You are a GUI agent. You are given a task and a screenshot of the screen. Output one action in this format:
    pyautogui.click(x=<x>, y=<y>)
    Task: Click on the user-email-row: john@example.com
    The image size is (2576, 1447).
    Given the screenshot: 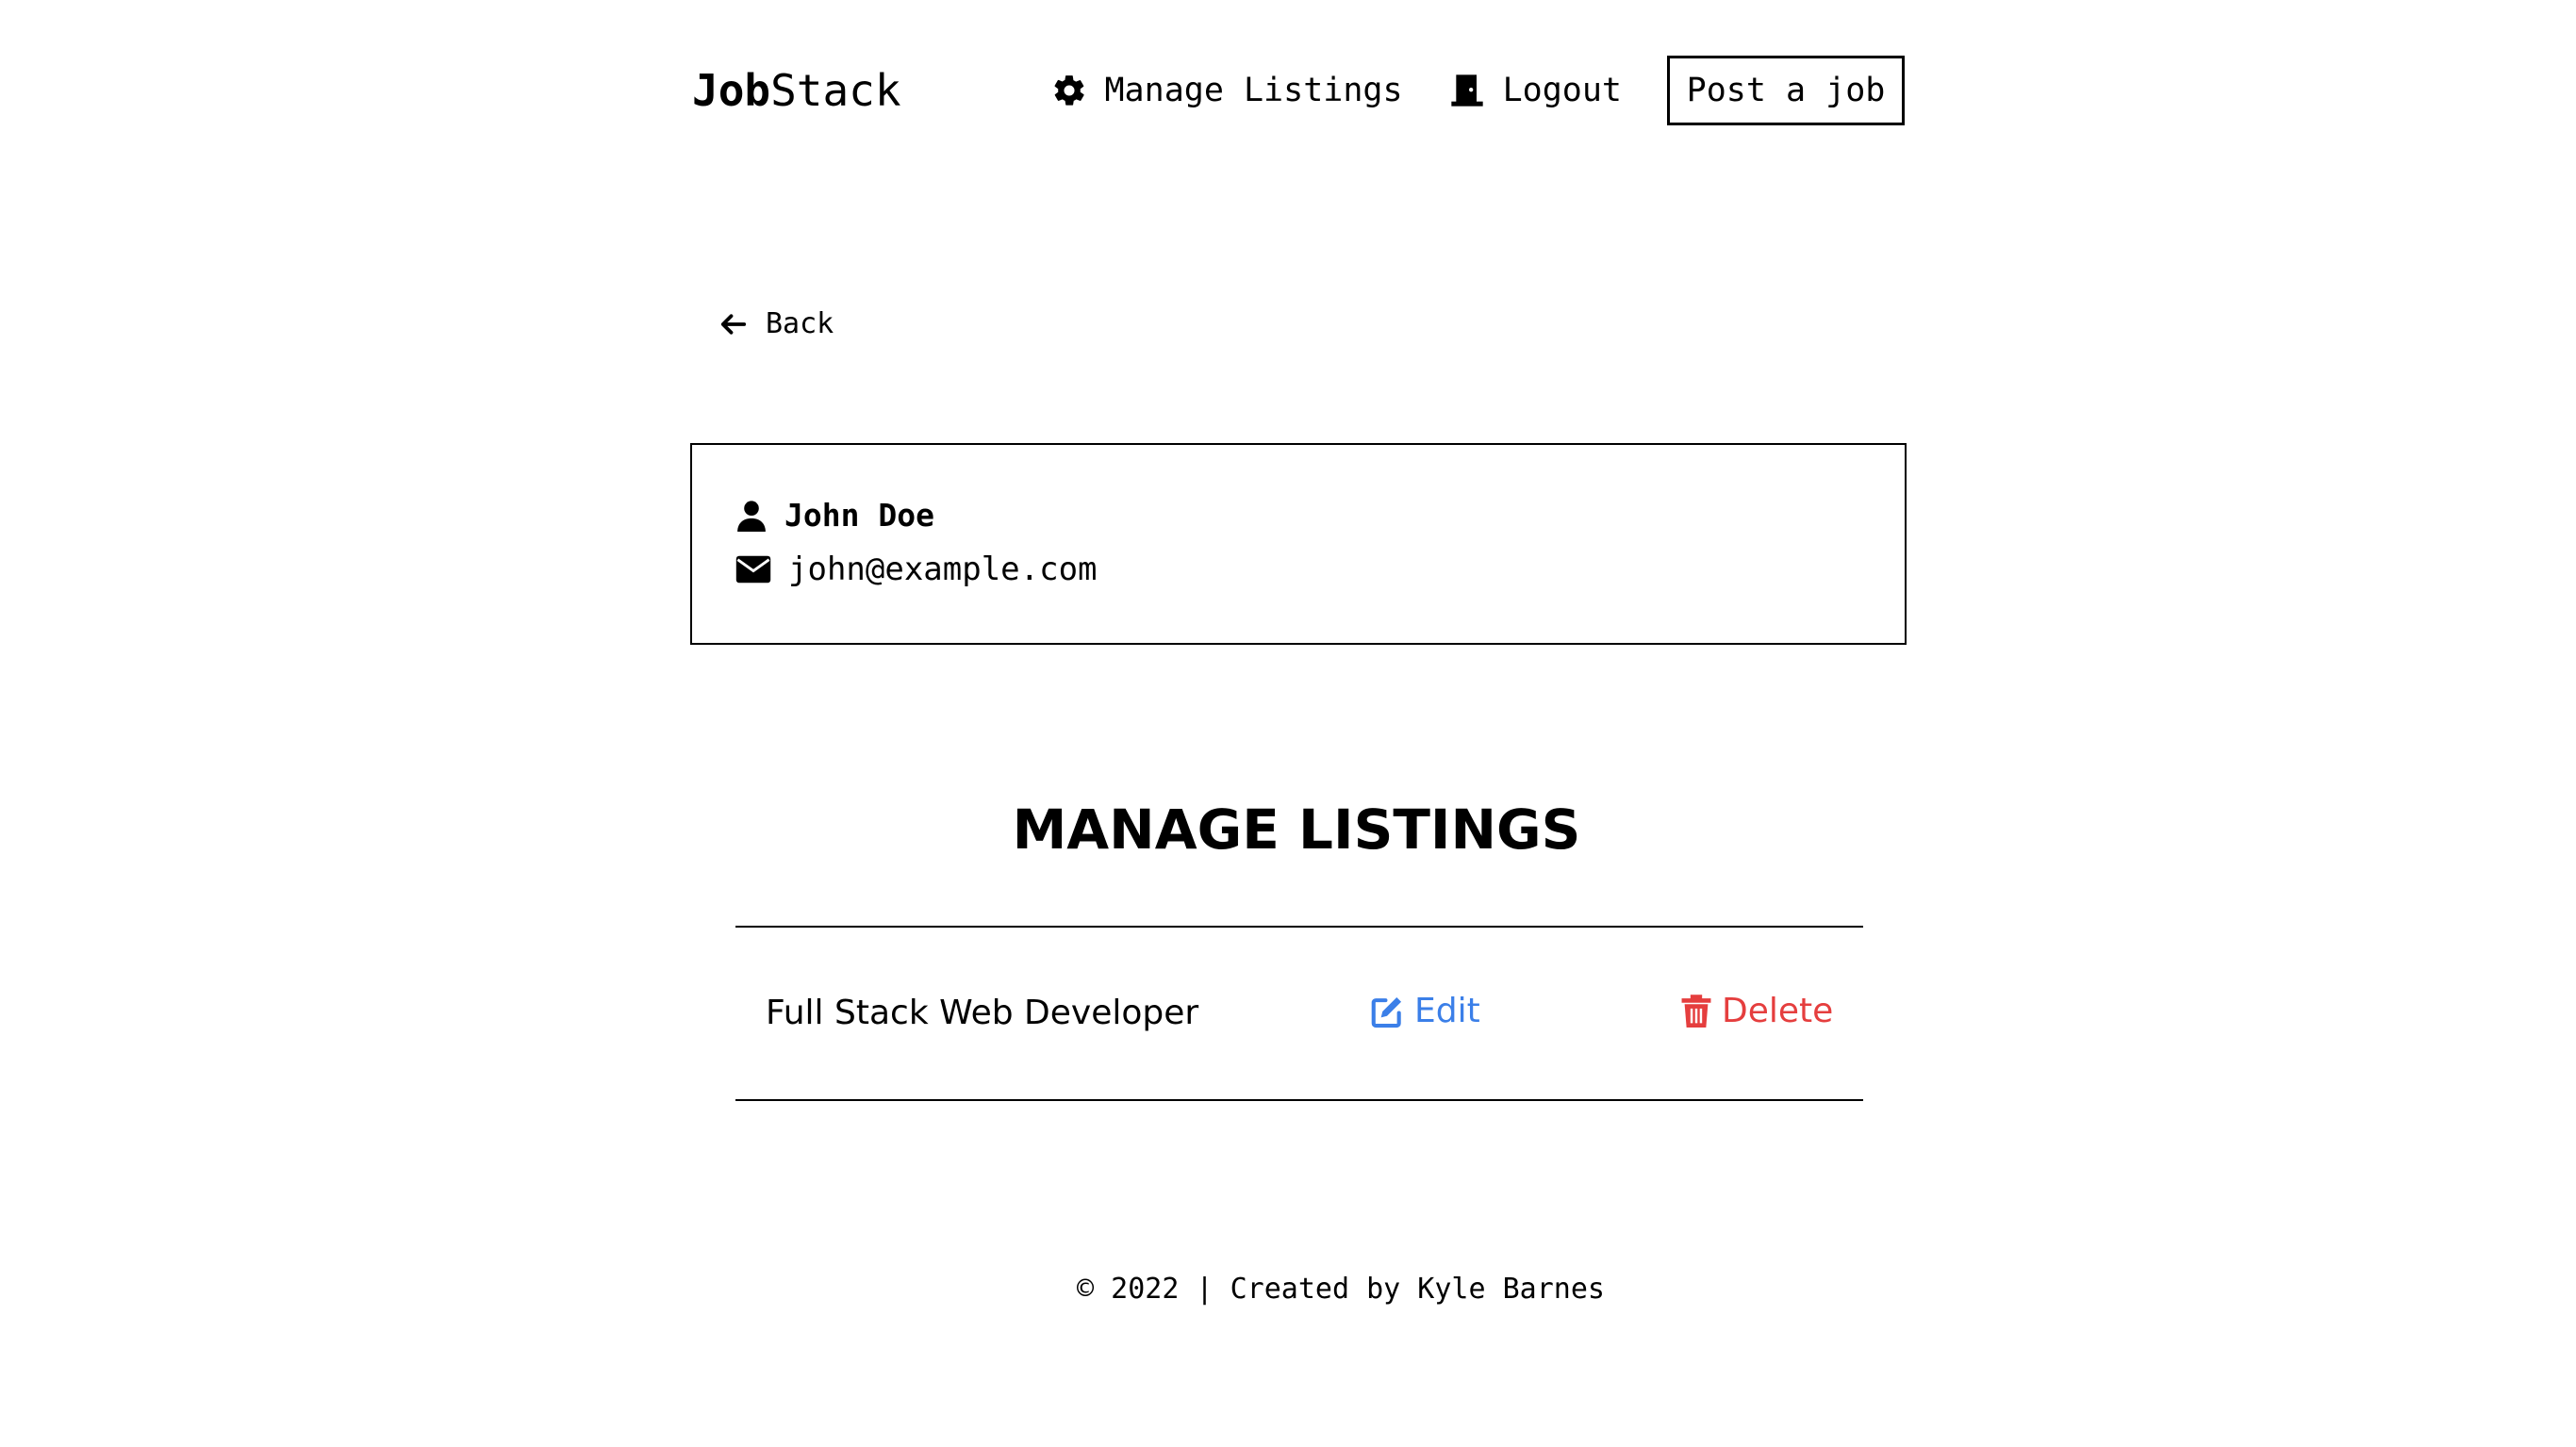 What is the action you would take?
    pyautogui.click(x=916, y=569)
    